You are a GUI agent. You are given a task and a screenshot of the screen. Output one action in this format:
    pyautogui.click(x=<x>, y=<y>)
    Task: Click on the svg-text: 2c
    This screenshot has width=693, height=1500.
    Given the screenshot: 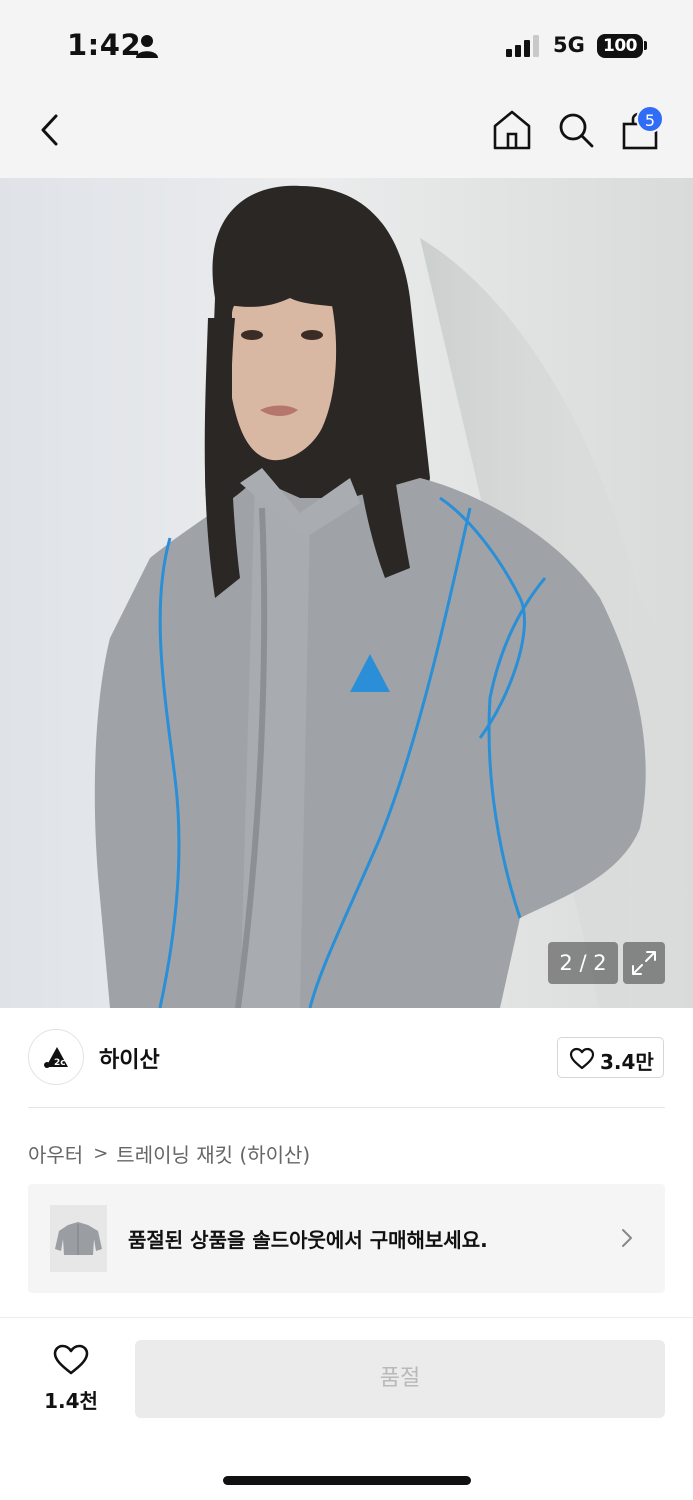 What is the action you would take?
    pyautogui.click(x=60, y=1063)
    